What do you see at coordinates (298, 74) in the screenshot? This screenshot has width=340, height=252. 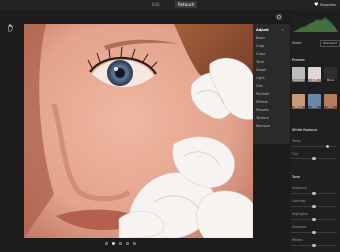 I see `preset-thumbnail: Original` at bounding box center [298, 74].